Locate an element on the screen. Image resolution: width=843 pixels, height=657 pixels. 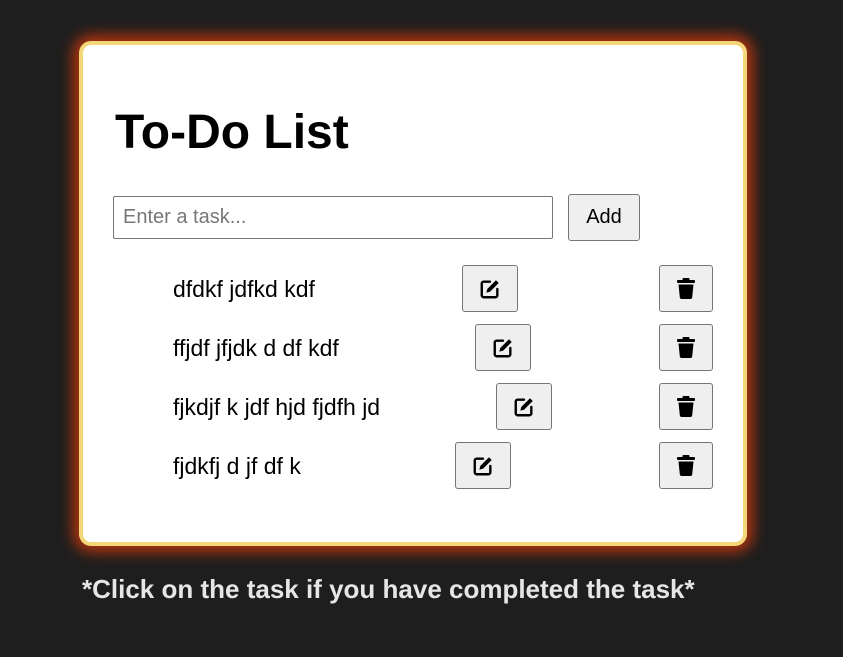
task-text: fjdkfj d jf df k is located at coordinates (237, 466).